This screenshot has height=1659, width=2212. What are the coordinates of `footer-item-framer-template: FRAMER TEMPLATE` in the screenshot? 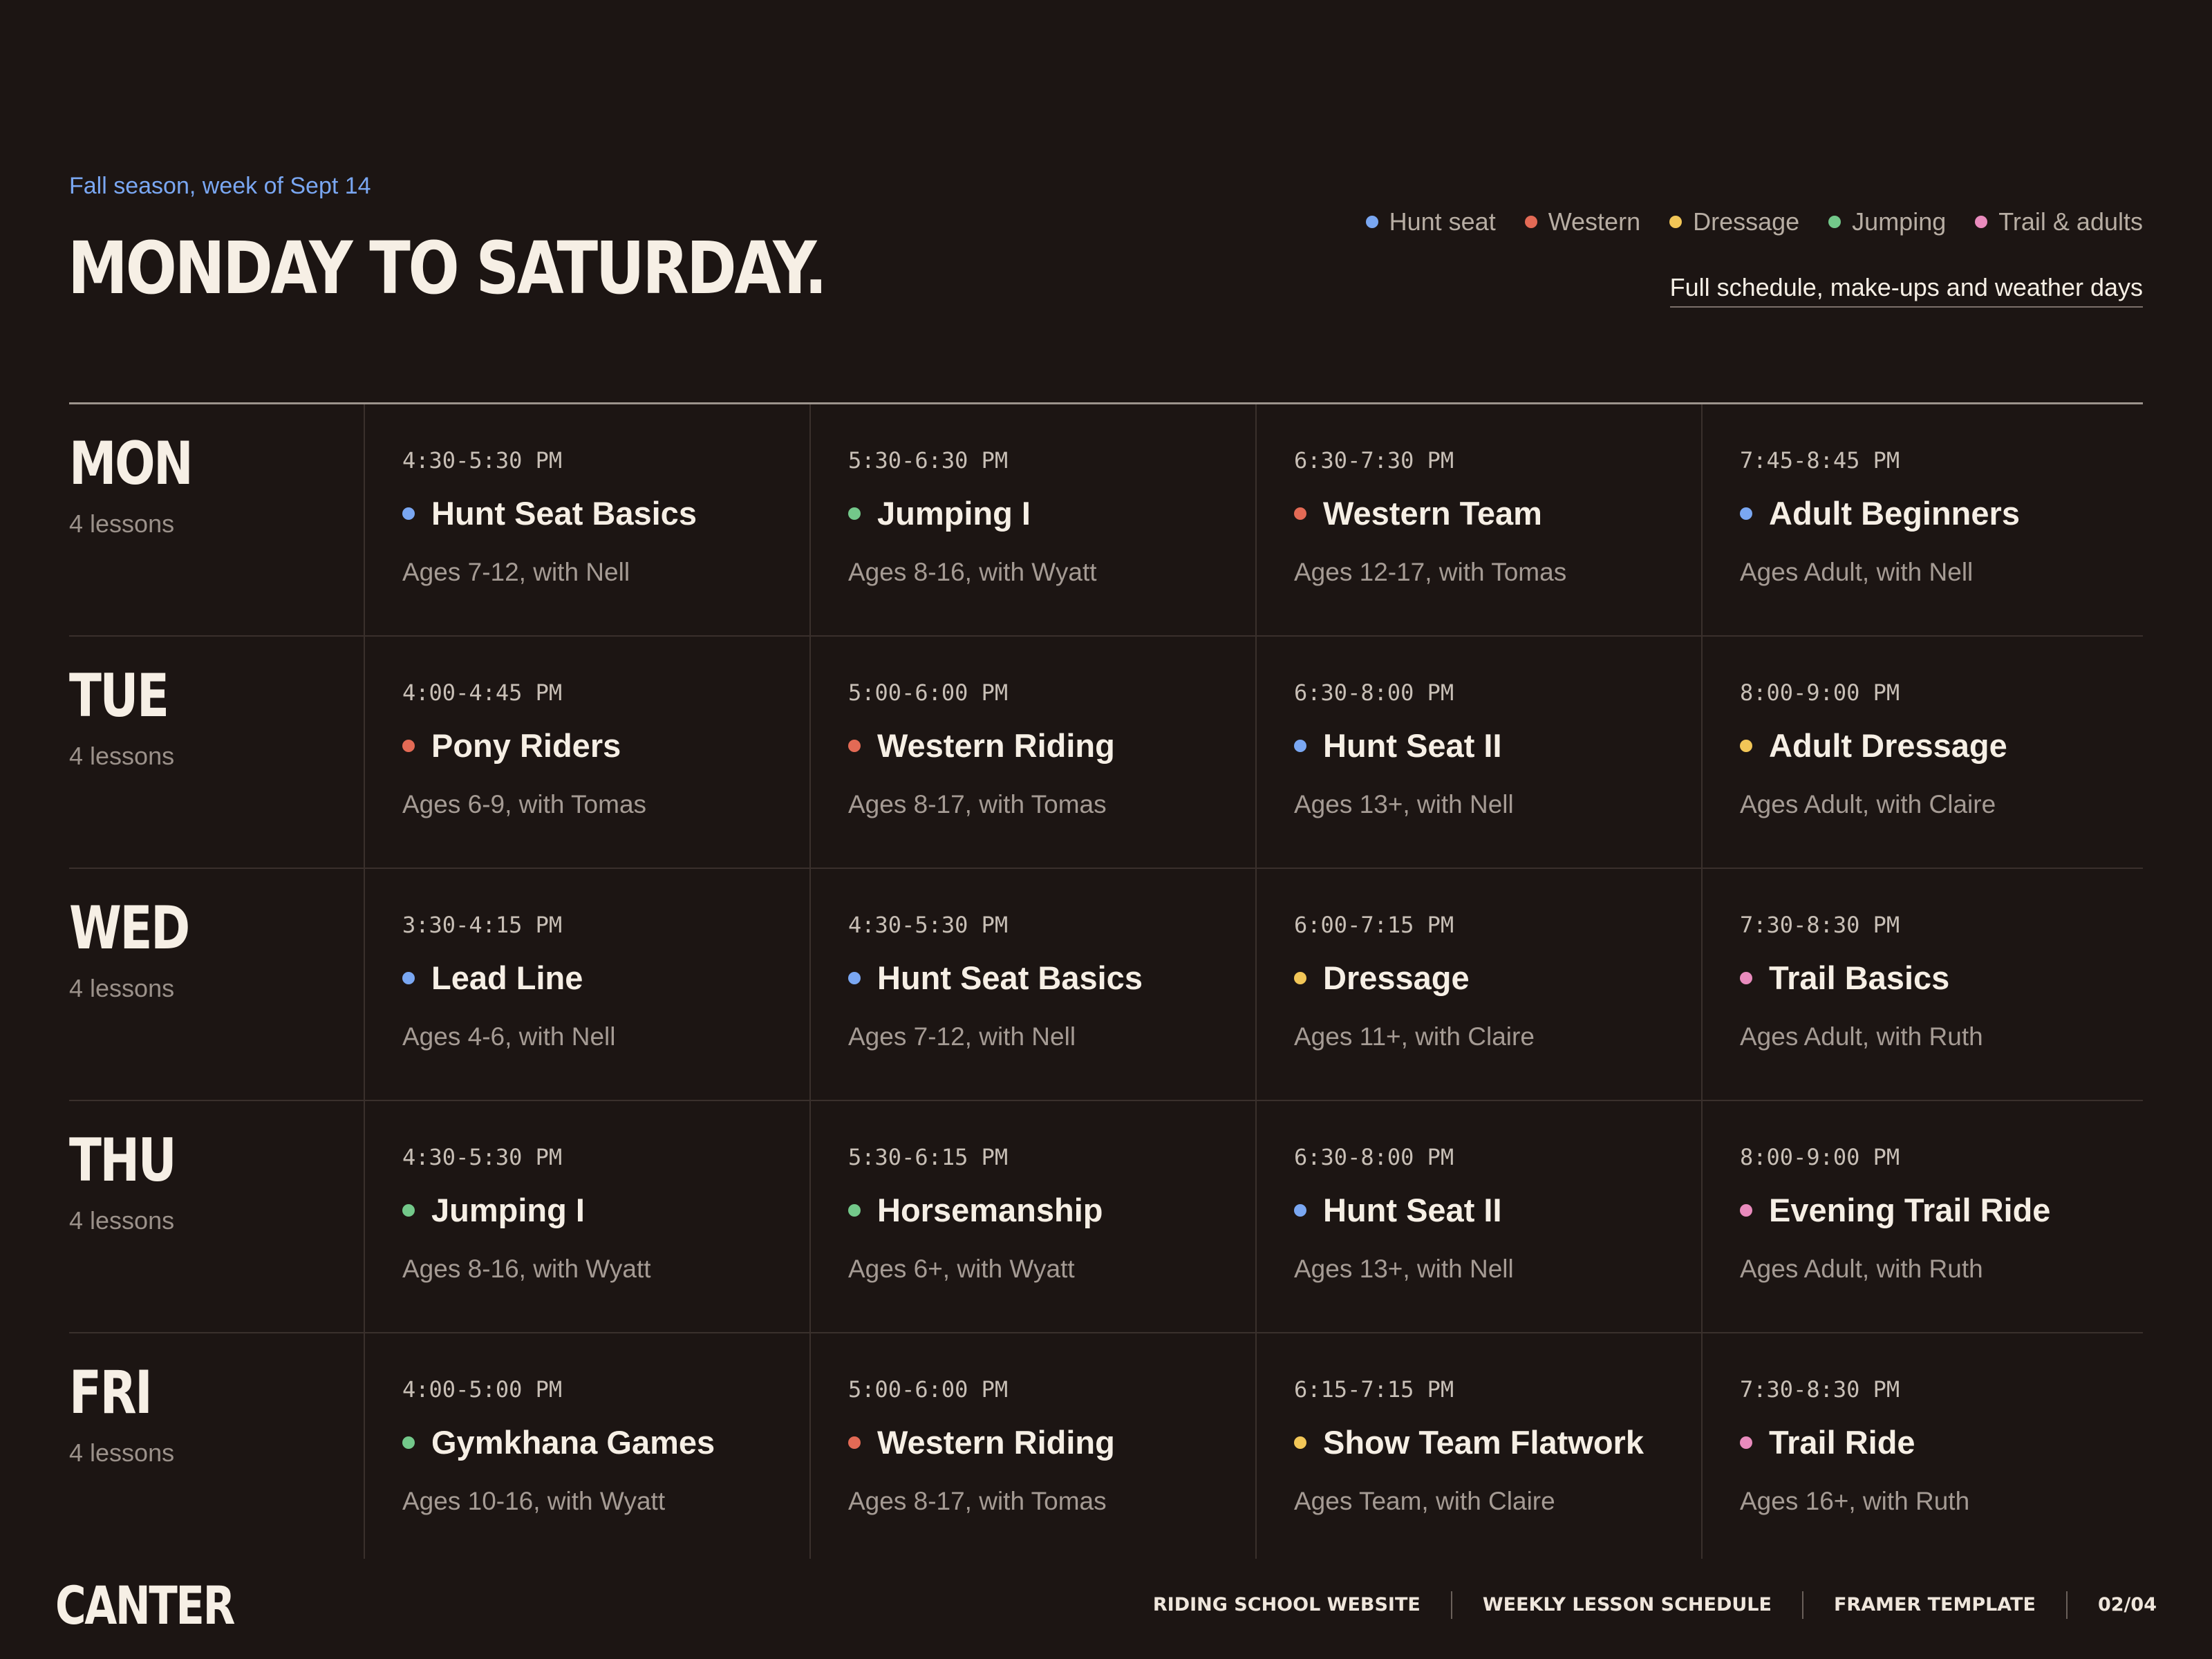 It's located at (1933, 1605).